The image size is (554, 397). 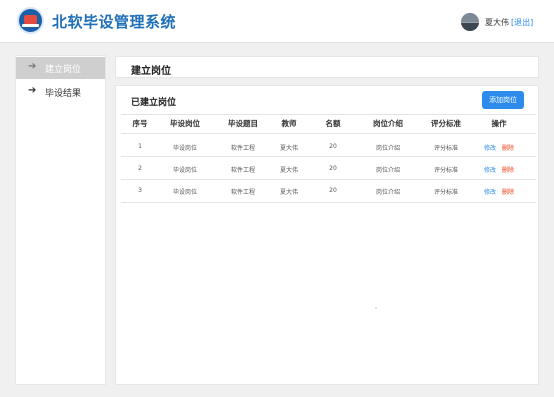 What do you see at coordinates (503, 100) in the screenshot?
I see `add-position-button: 添加岗位` at bounding box center [503, 100].